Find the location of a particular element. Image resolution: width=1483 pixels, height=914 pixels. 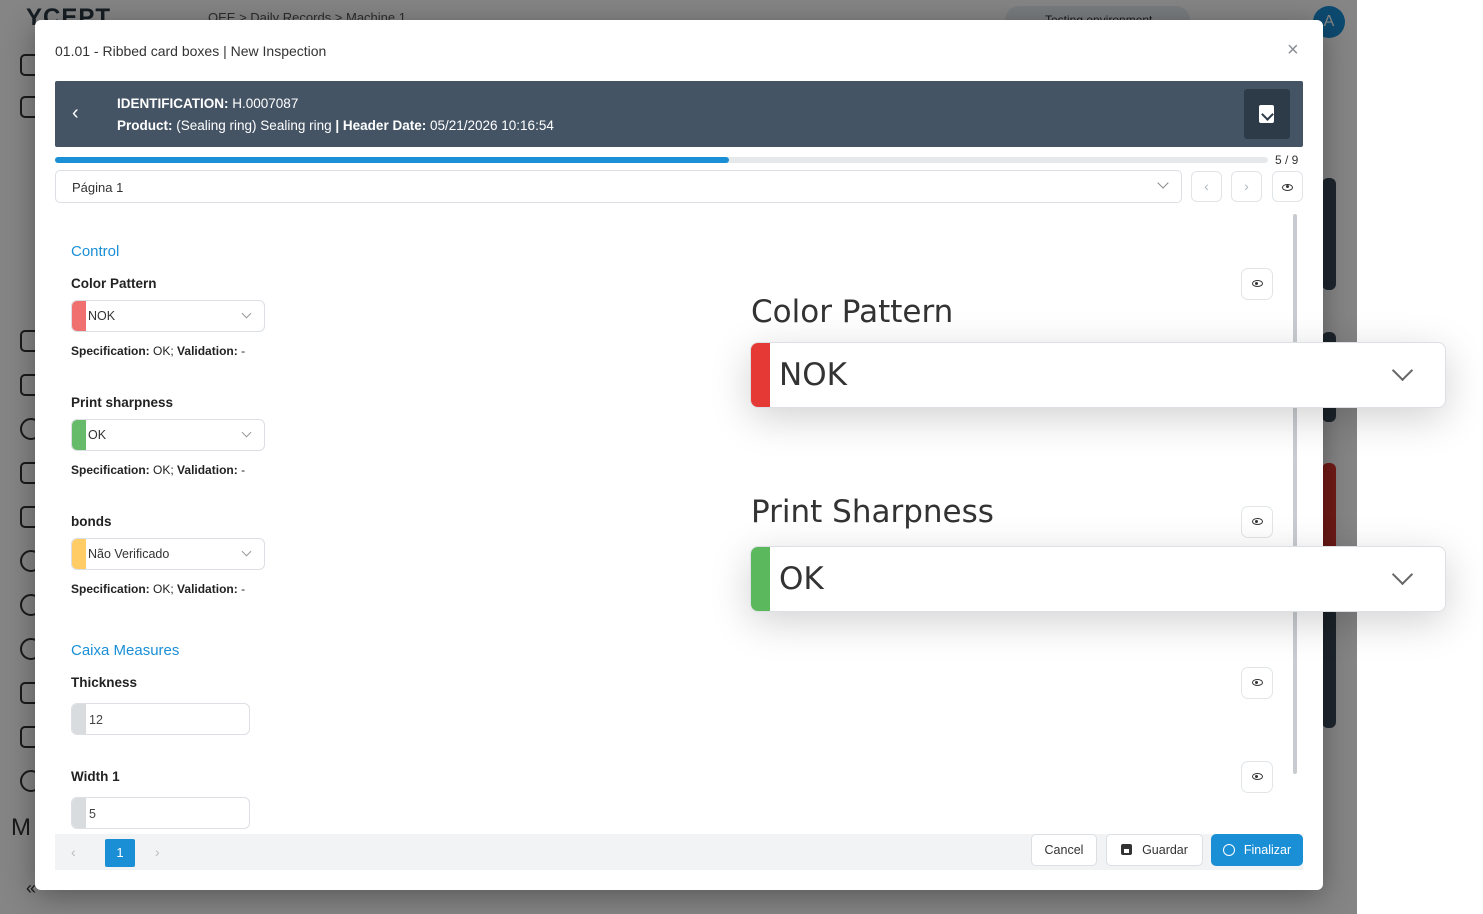

header-date-value: 05/21/2026 10:16:54 is located at coordinates (491, 125).